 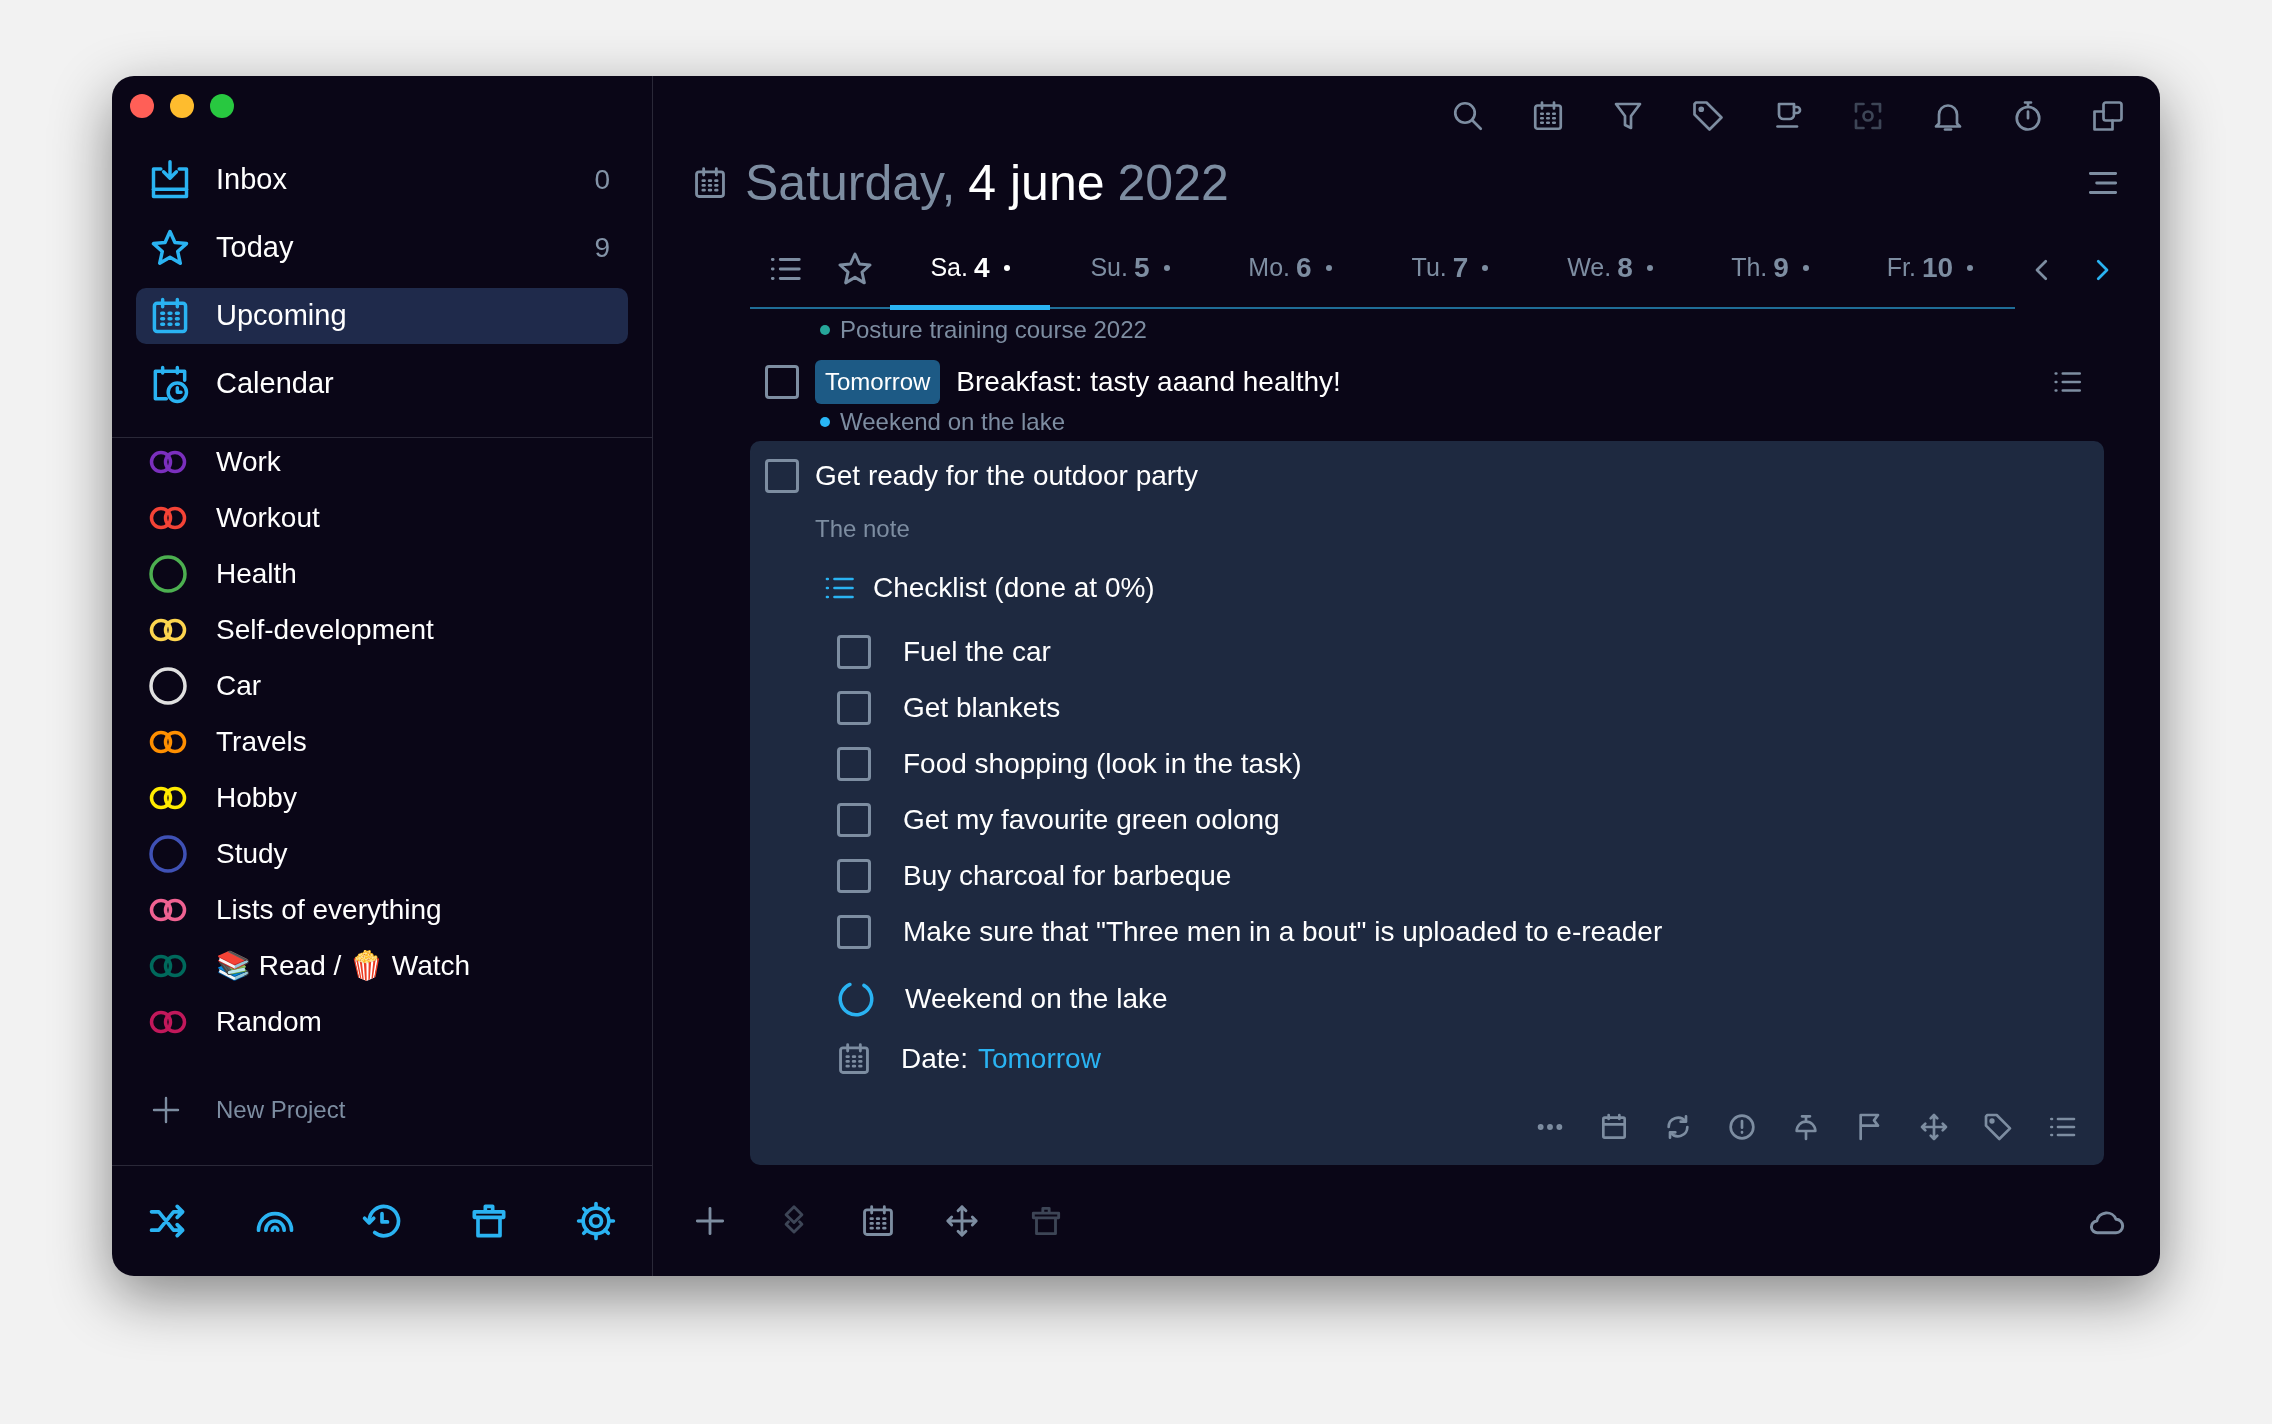 I want to click on project-item: Workout, so click(x=400, y=518).